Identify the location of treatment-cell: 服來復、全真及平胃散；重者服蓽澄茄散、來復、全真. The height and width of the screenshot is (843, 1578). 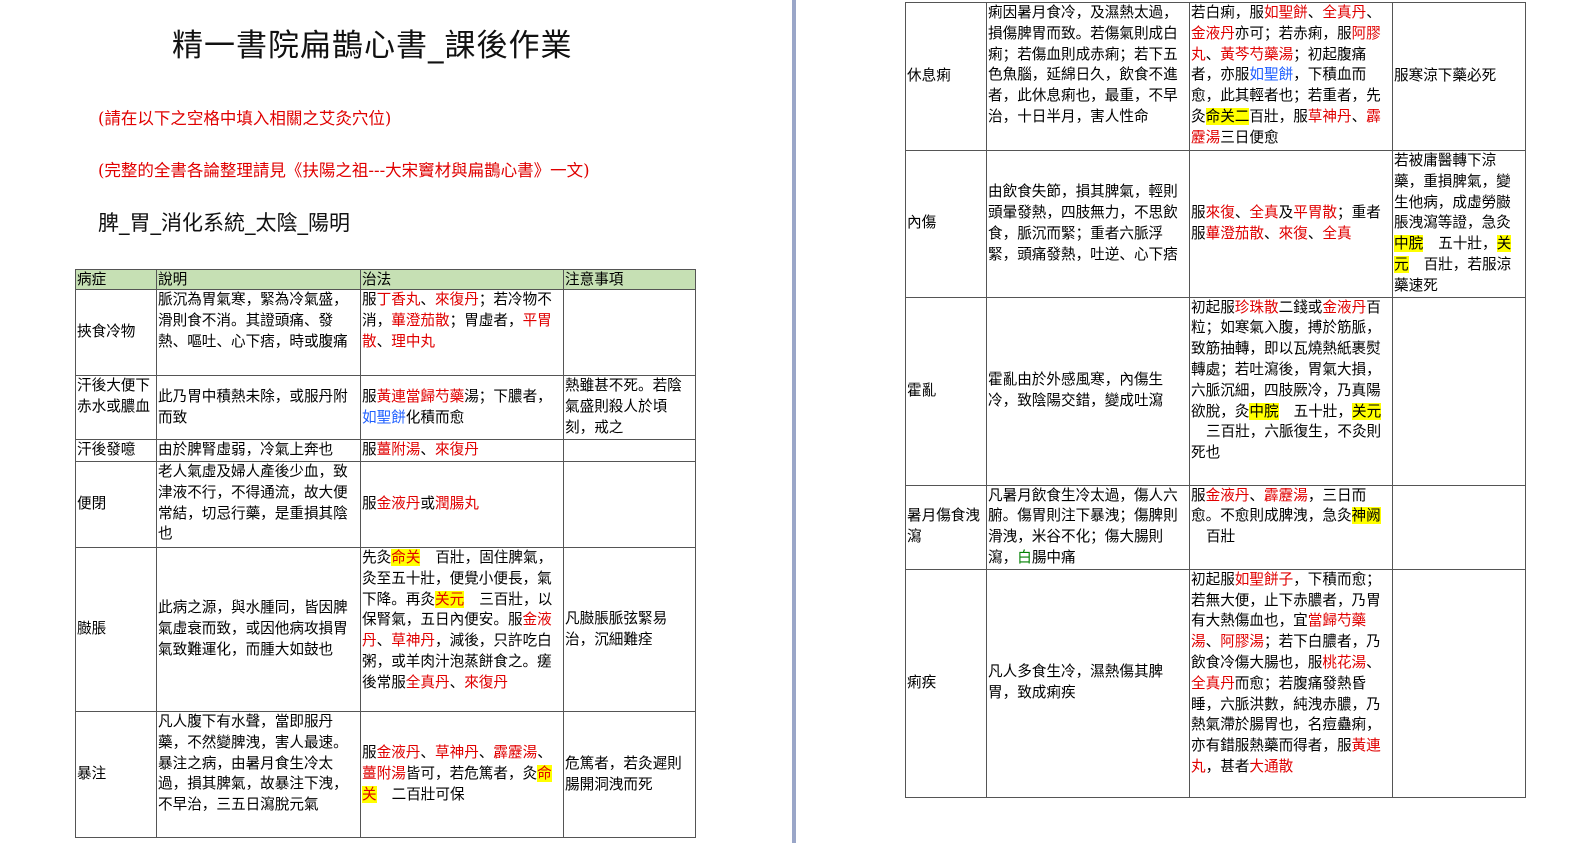
(1291, 224).